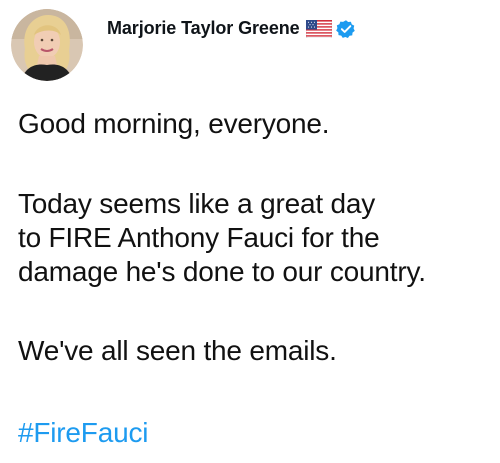  Describe the element at coordinates (318, 28) in the screenshot. I see `us-flag-icon` at that location.